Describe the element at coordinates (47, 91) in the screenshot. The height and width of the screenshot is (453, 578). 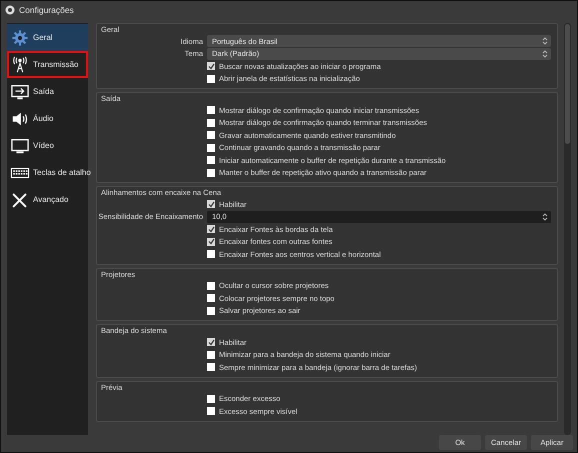
I see `sidebar-item: Saída` at that location.